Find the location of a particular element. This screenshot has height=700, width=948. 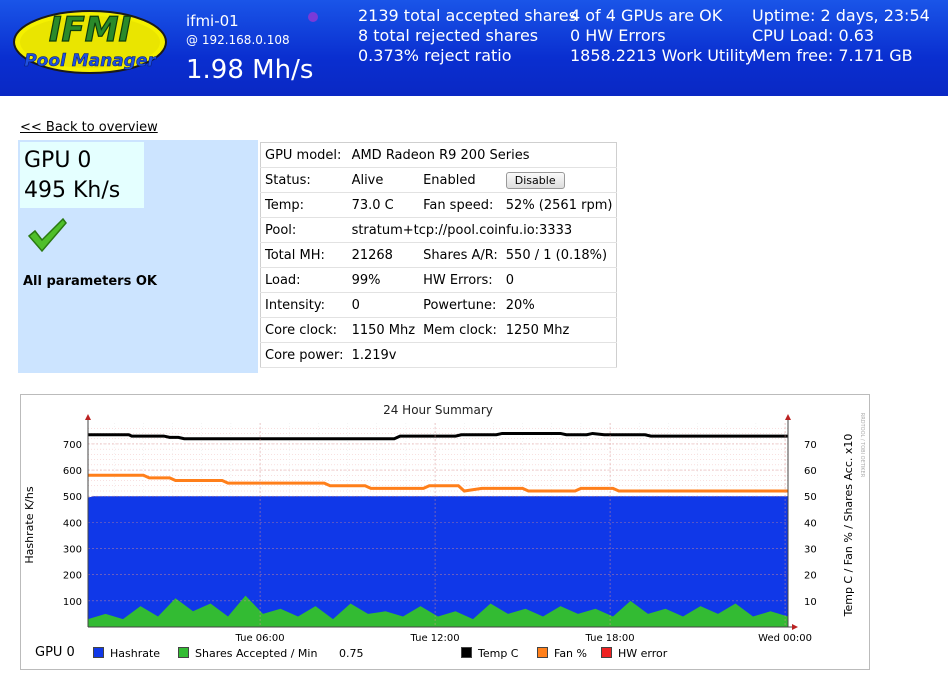

core-power-label: Core power: is located at coordinates (304, 355).